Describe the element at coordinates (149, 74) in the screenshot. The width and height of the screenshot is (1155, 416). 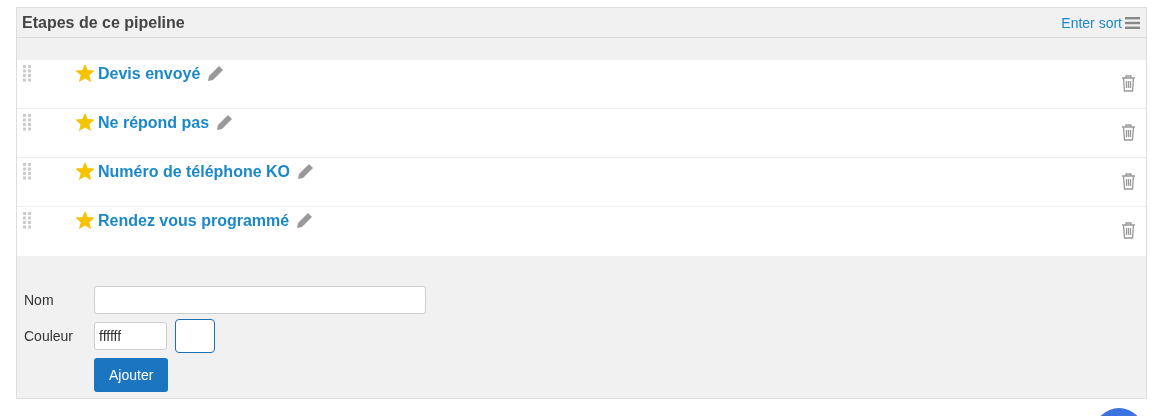
I see `stage-name-link: Devis envoyé` at that location.